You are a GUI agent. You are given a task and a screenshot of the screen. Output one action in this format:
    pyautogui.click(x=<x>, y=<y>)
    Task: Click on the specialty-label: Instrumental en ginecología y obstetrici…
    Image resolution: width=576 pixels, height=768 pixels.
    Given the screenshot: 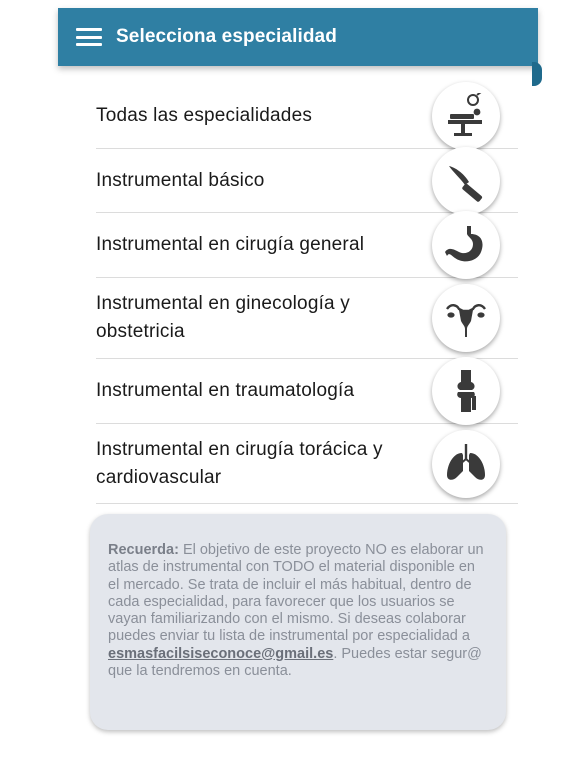 What is the action you would take?
    pyautogui.click(x=223, y=317)
    